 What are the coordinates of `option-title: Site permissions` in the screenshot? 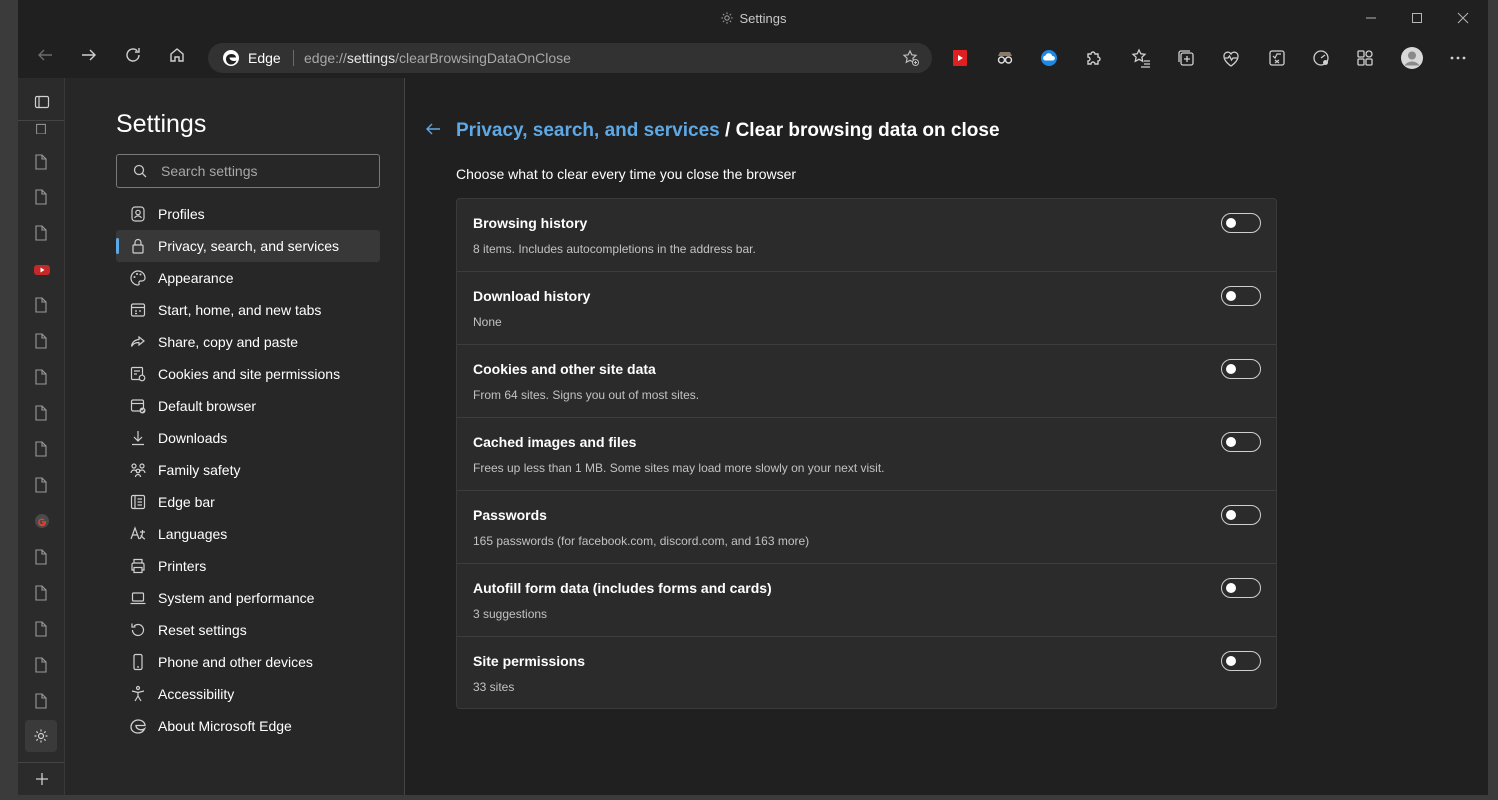 It's located at (529, 661).